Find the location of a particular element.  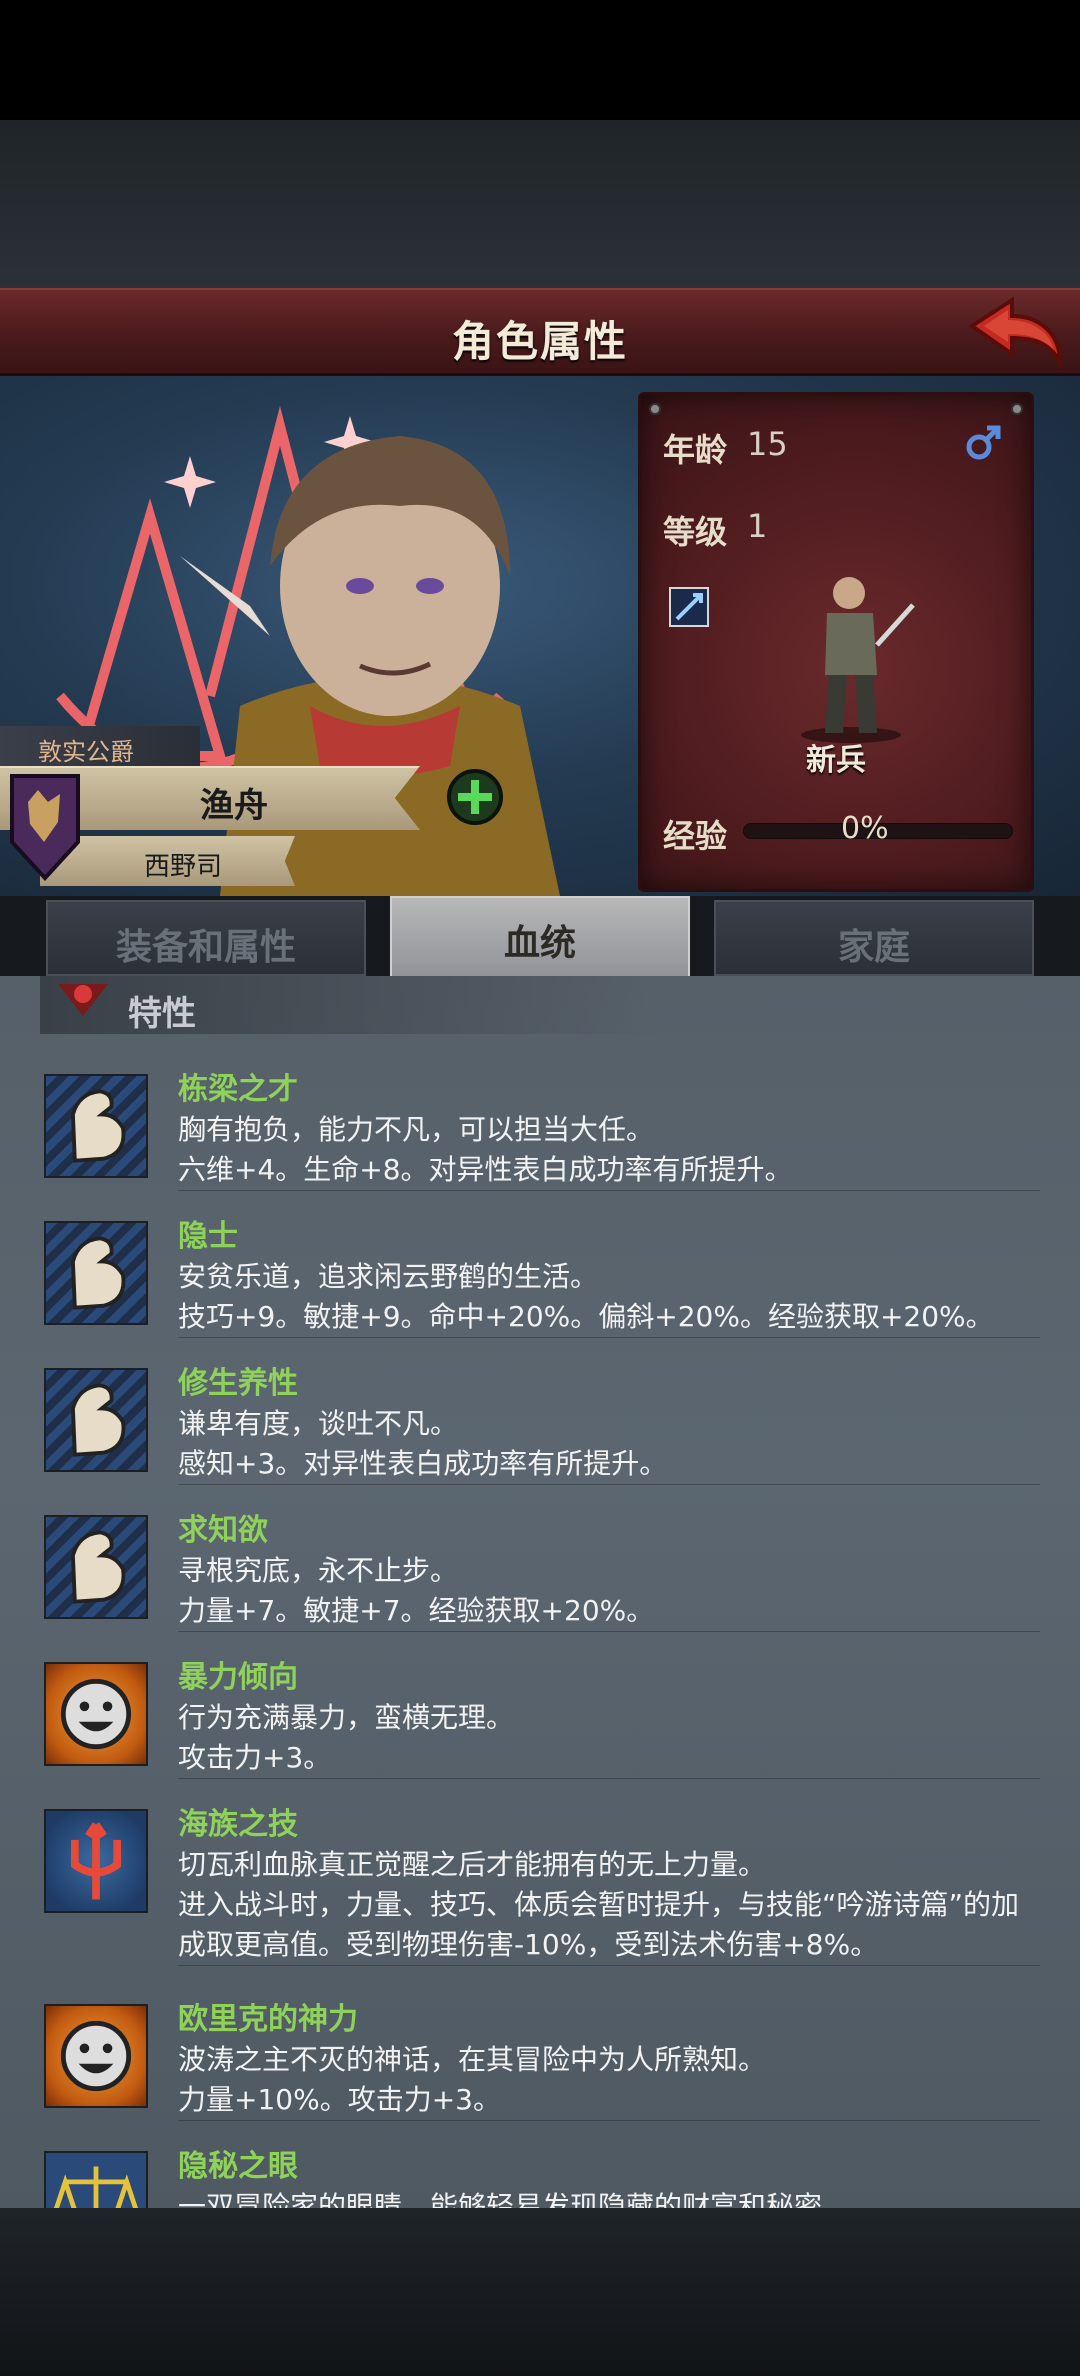

trait-name: 隐秘之眼 is located at coordinates (238, 2166).